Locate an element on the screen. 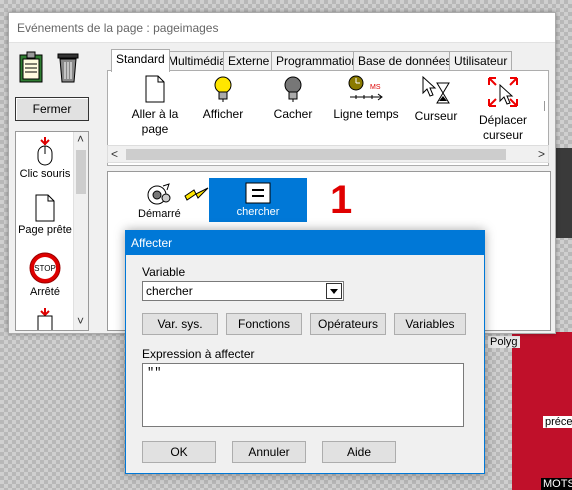 This screenshot has width=572, height=490. page-ready-icon is located at coordinates (45, 208).